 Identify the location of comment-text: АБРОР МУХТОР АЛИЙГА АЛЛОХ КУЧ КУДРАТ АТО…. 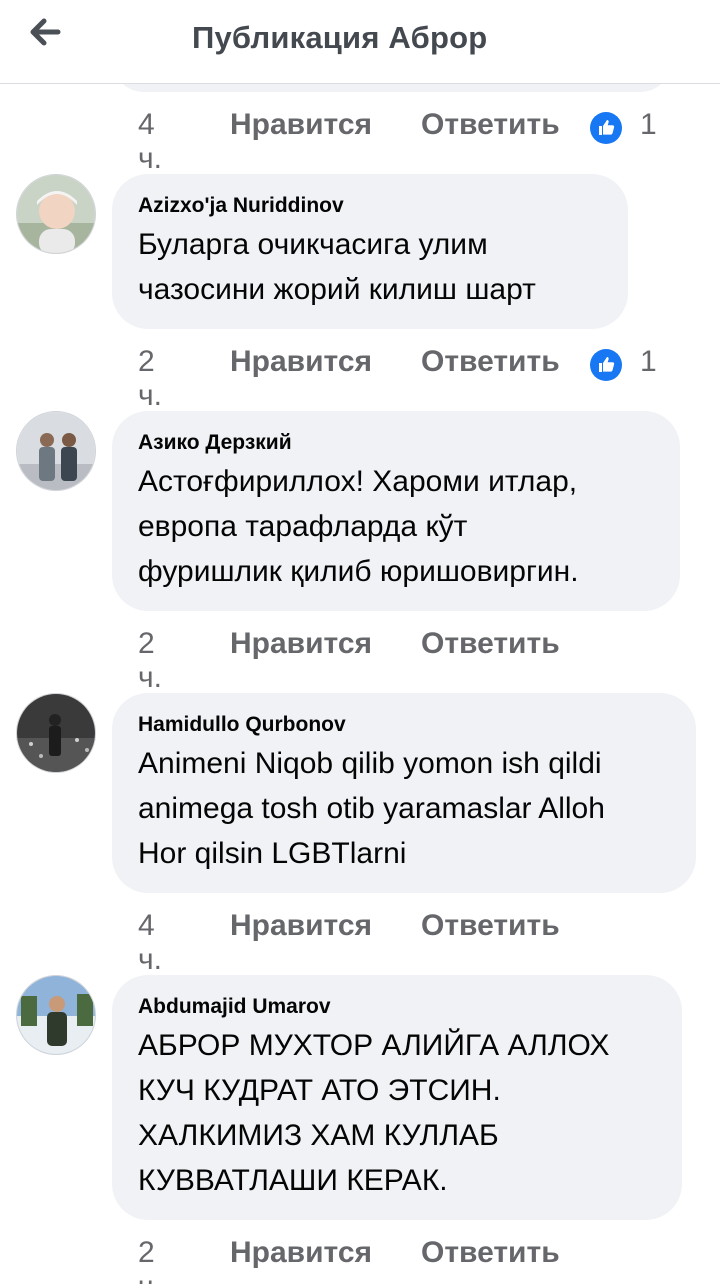
(397, 1113).